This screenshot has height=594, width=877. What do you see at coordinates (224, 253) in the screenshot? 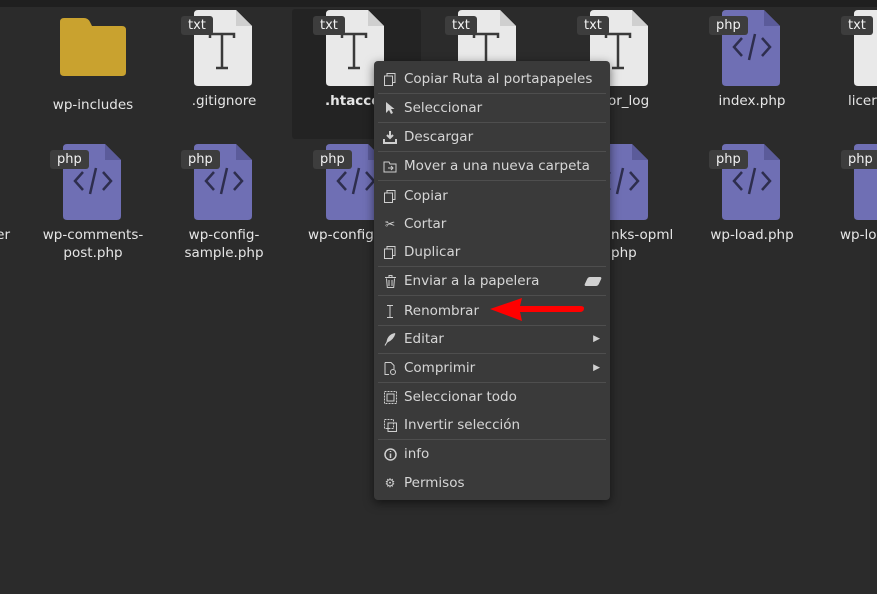
I see `file-name-line2: sample.php` at bounding box center [224, 253].